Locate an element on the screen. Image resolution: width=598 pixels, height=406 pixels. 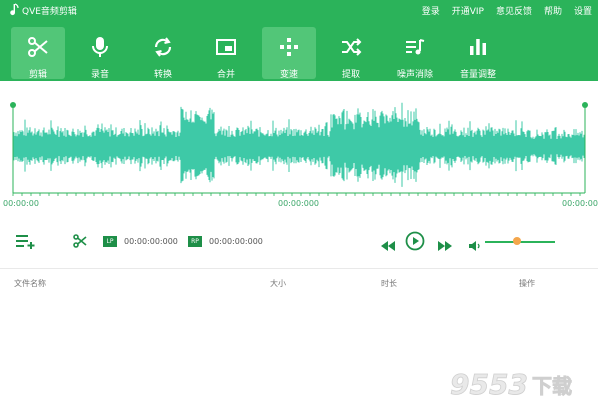
svg-text: 下载 is located at coordinates (552, 386).